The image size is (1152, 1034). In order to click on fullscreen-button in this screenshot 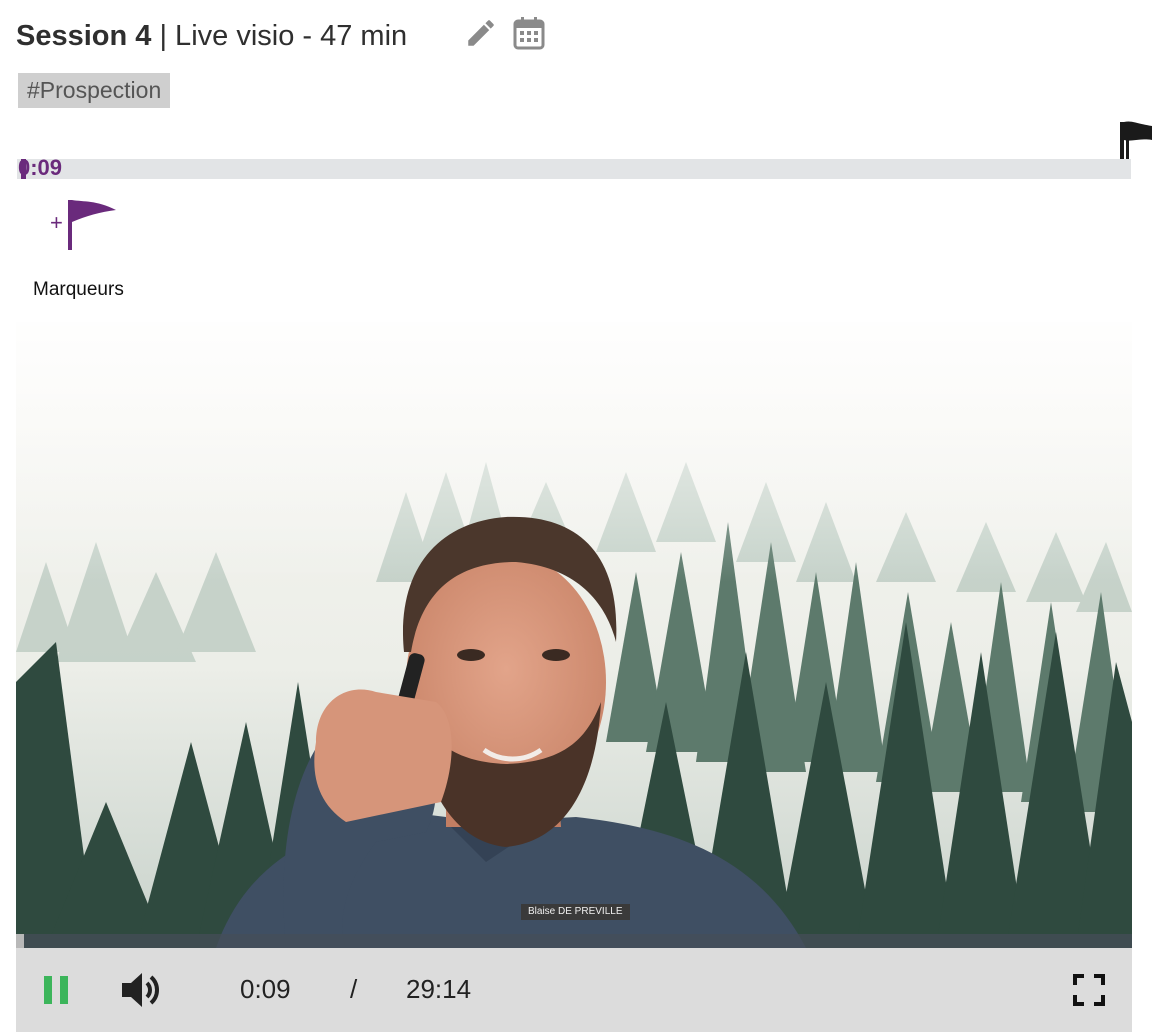, I will do `click(1089, 990)`.